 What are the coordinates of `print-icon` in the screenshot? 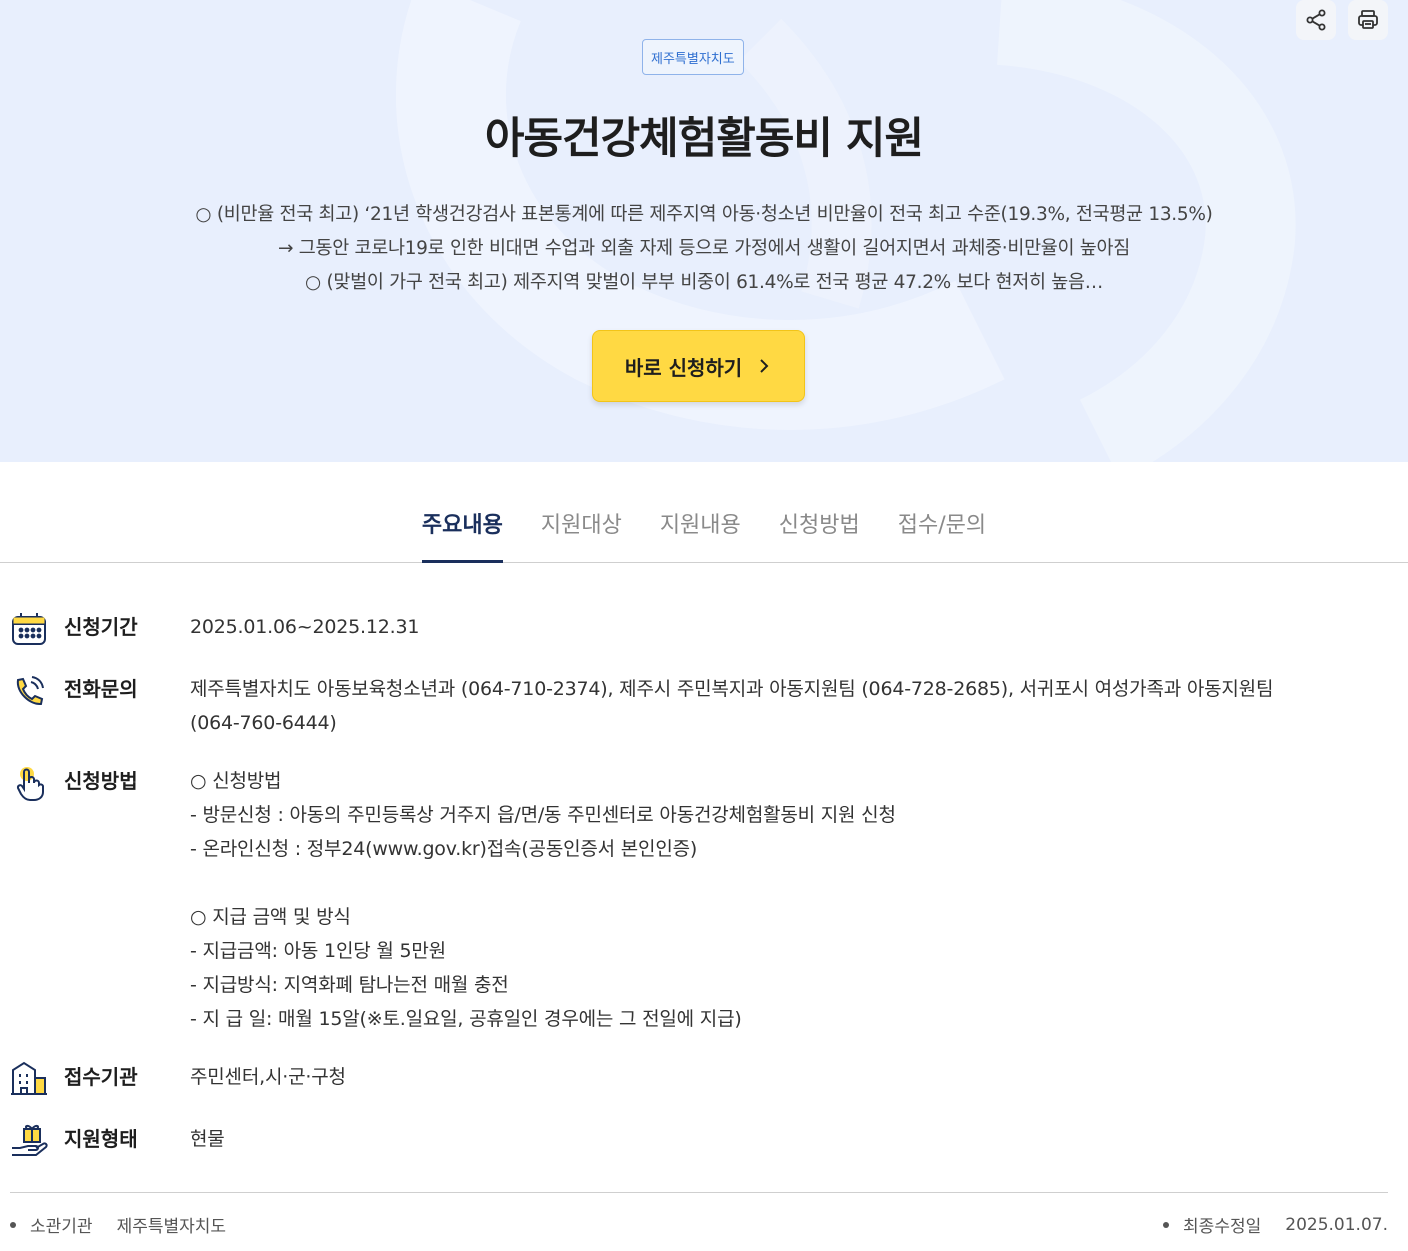 It's located at (1368, 19).